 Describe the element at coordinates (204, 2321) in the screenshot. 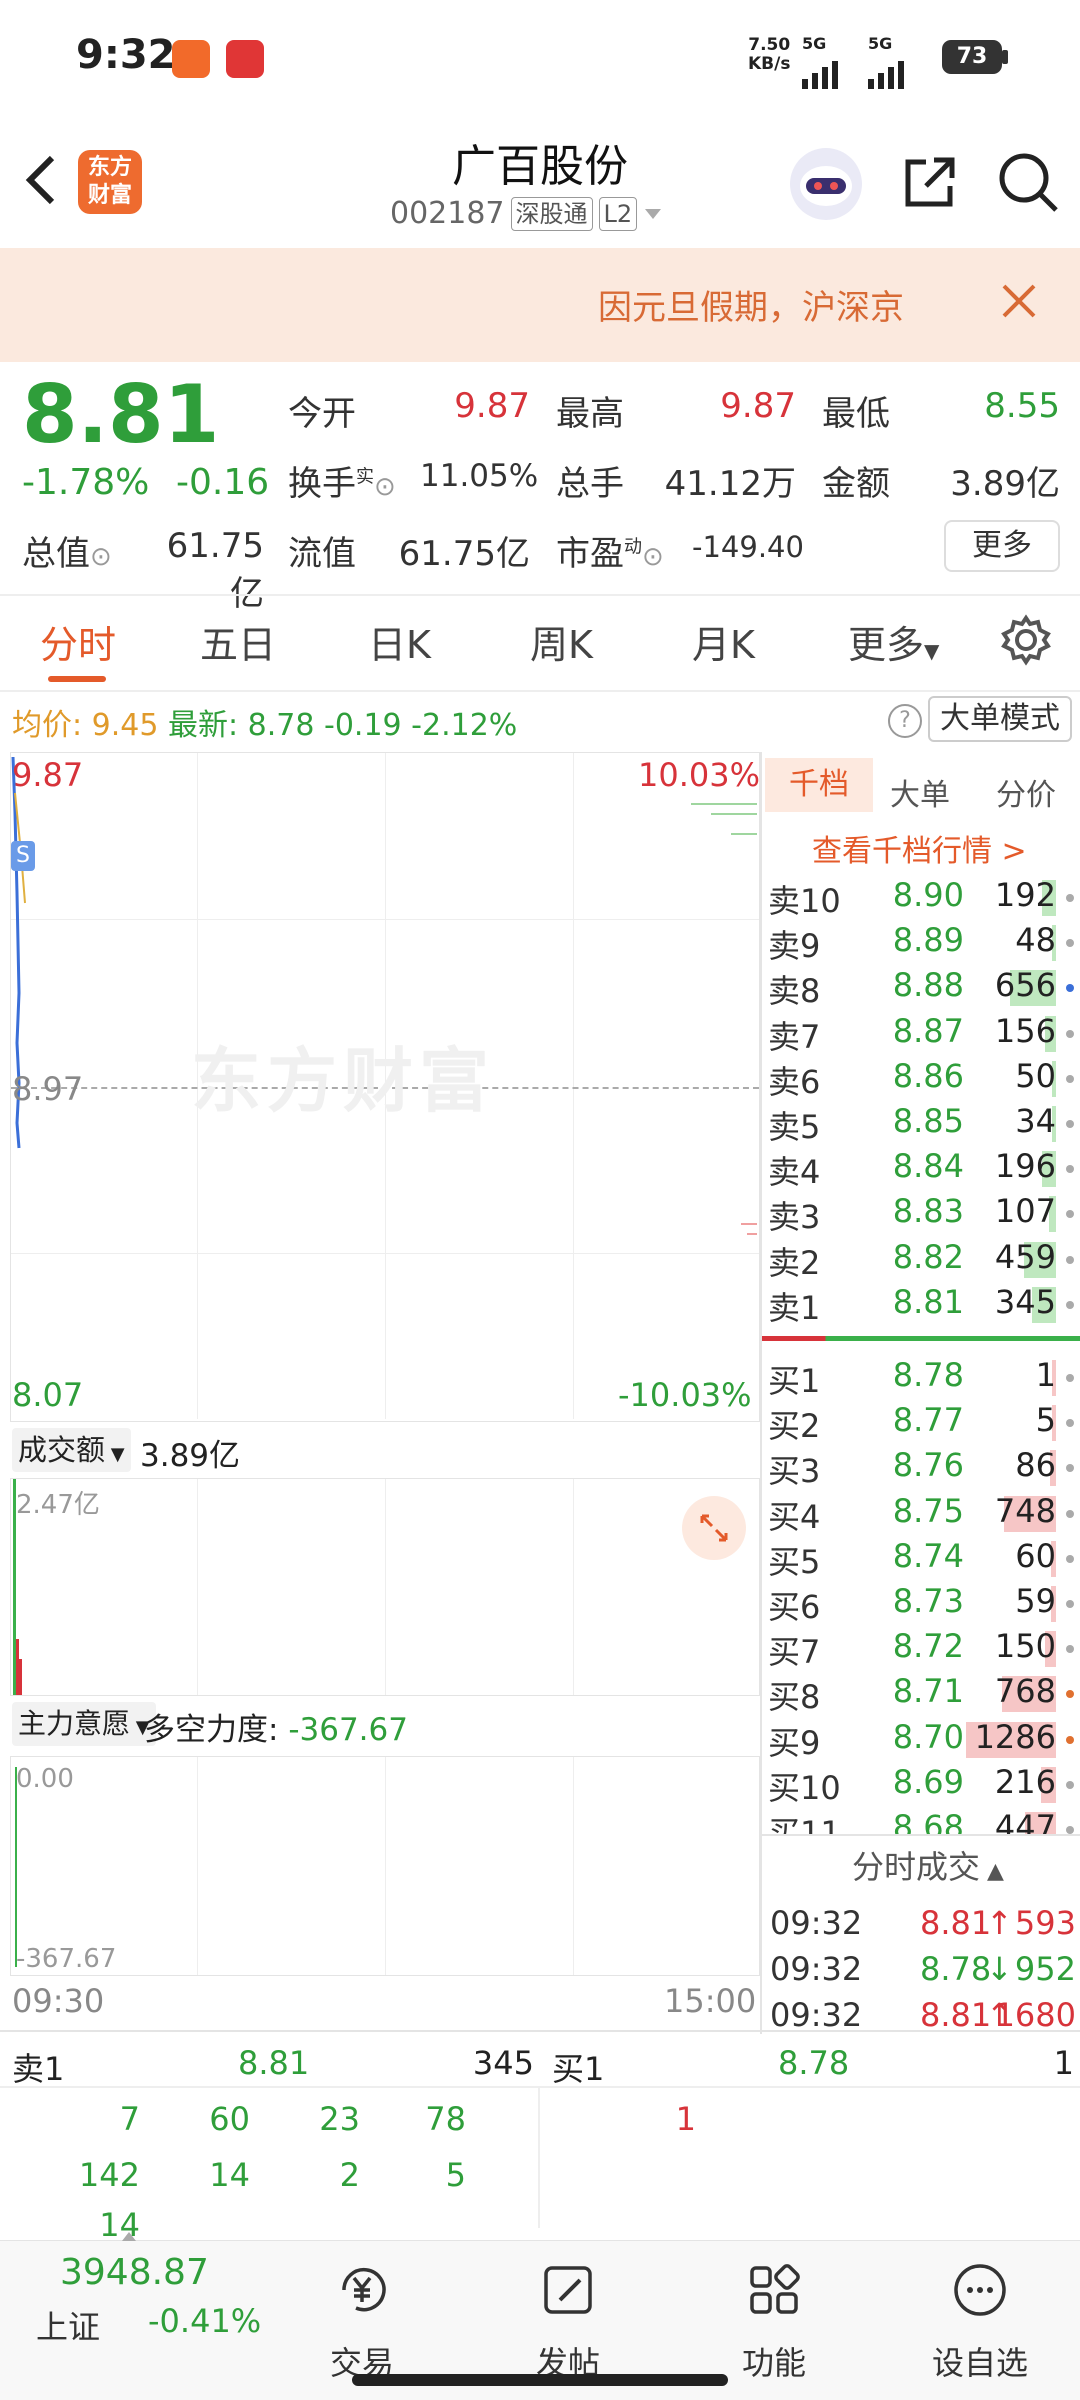

I see `index-change: -0.41%` at that location.